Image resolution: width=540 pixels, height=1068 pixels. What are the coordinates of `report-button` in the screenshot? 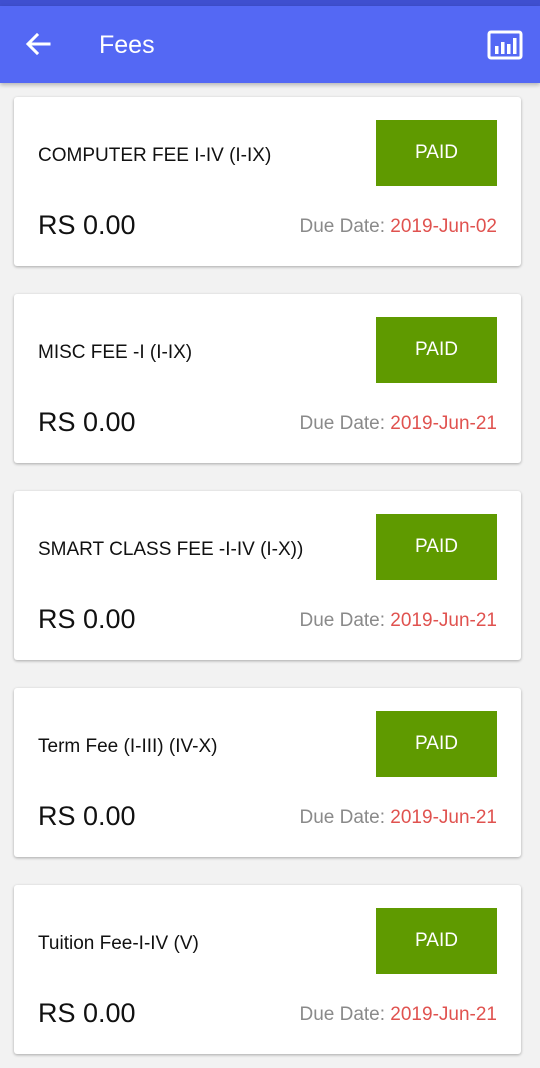 It's located at (505, 45).